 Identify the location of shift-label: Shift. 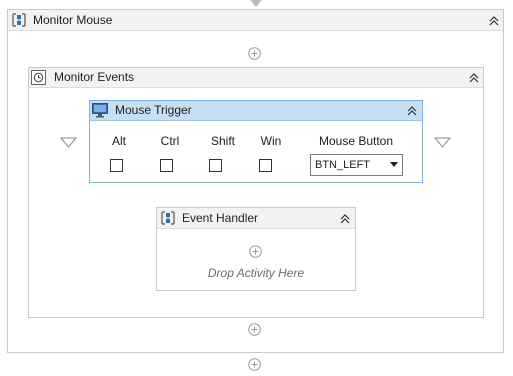
(222, 141).